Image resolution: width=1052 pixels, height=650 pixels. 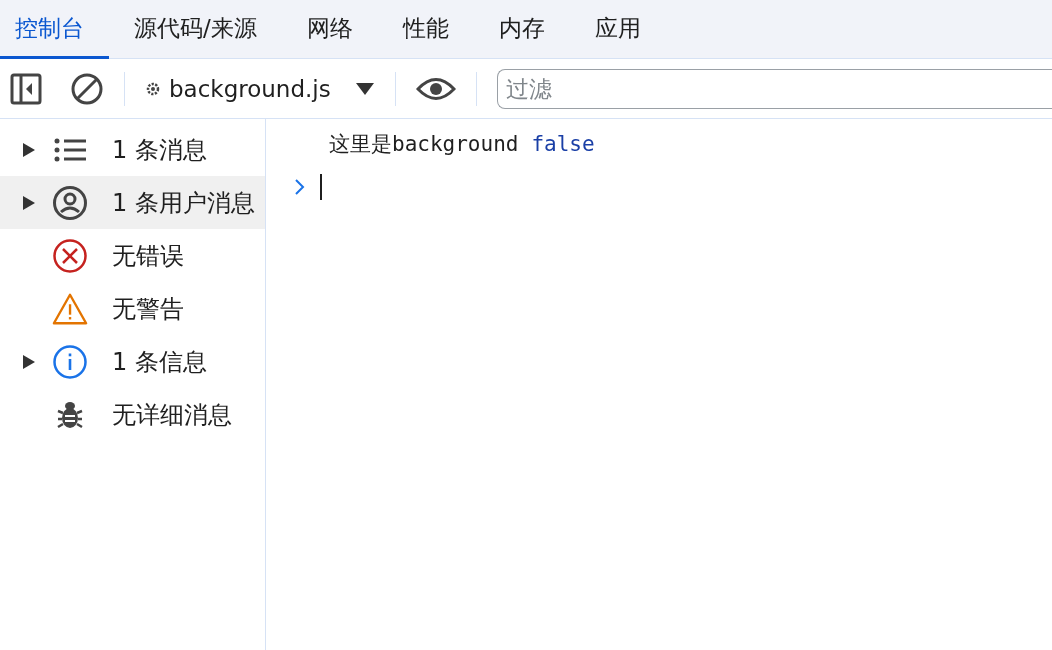 I want to click on sidebar-item: 无警告, so click(x=132, y=308).